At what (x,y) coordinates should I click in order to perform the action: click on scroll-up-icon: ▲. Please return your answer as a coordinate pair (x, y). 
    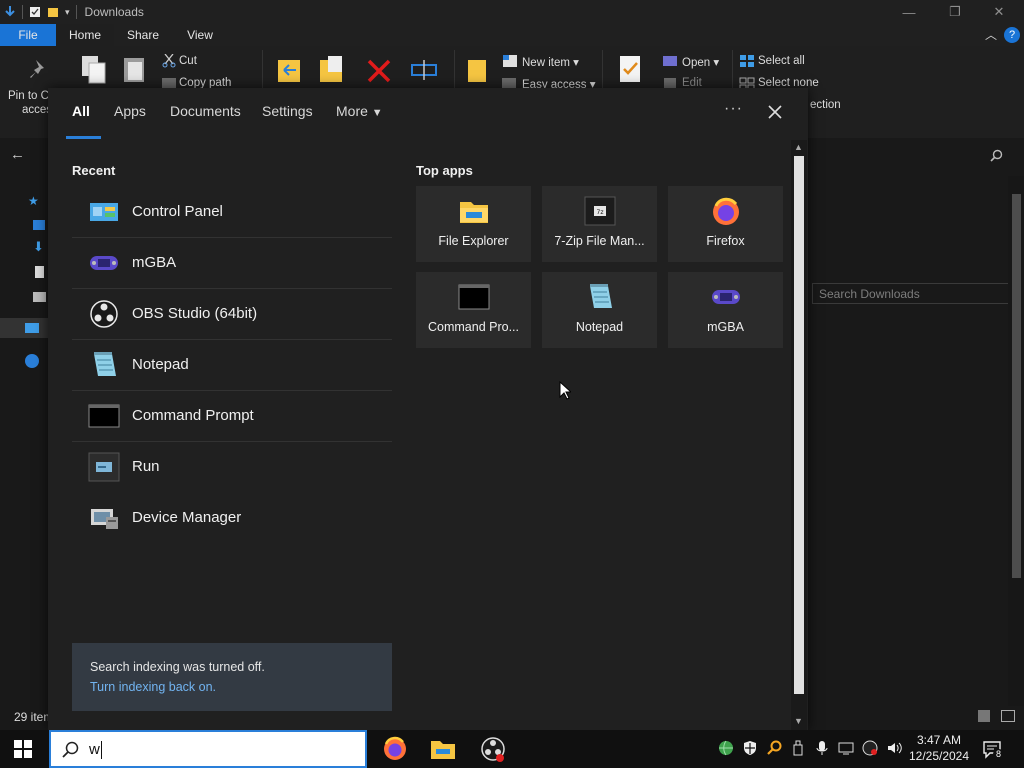
    Looking at the image, I should click on (798, 147).